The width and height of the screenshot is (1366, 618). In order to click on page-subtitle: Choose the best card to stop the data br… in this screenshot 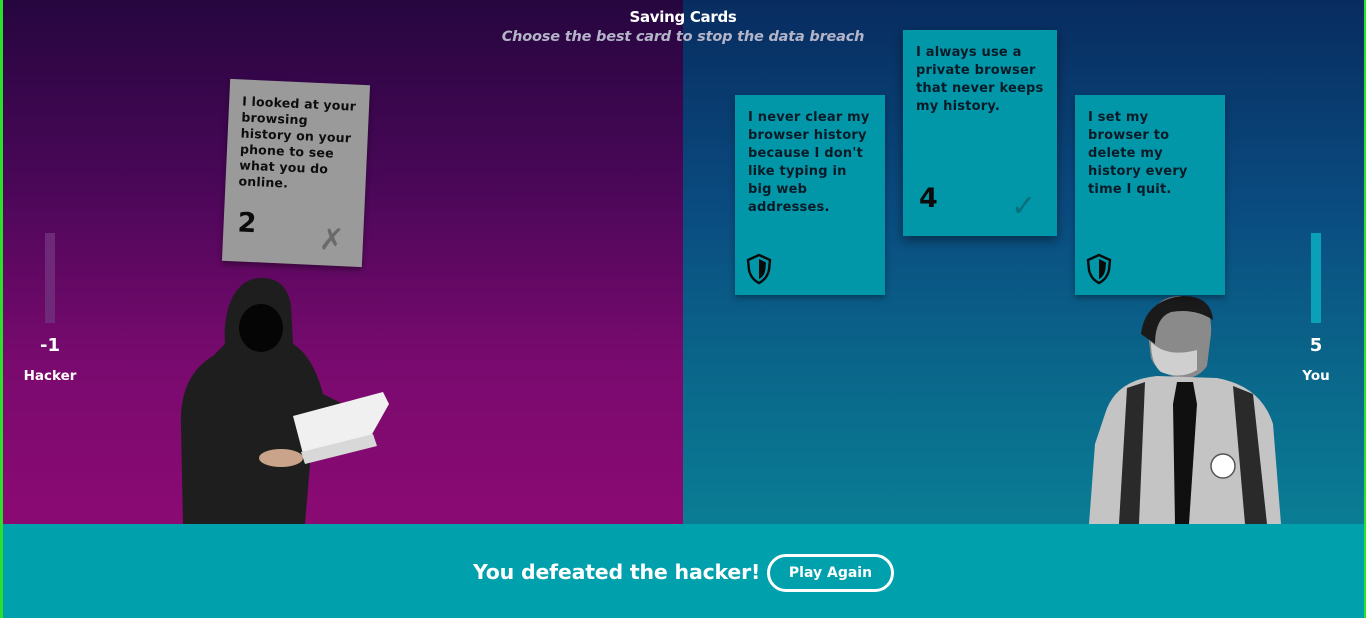, I will do `click(683, 37)`.